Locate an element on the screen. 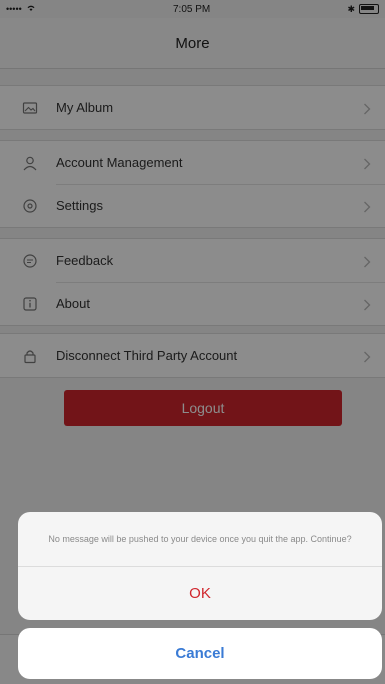 This screenshot has width=385, height=684. cancel-button: Cancel is located at coordinates (200, 653).